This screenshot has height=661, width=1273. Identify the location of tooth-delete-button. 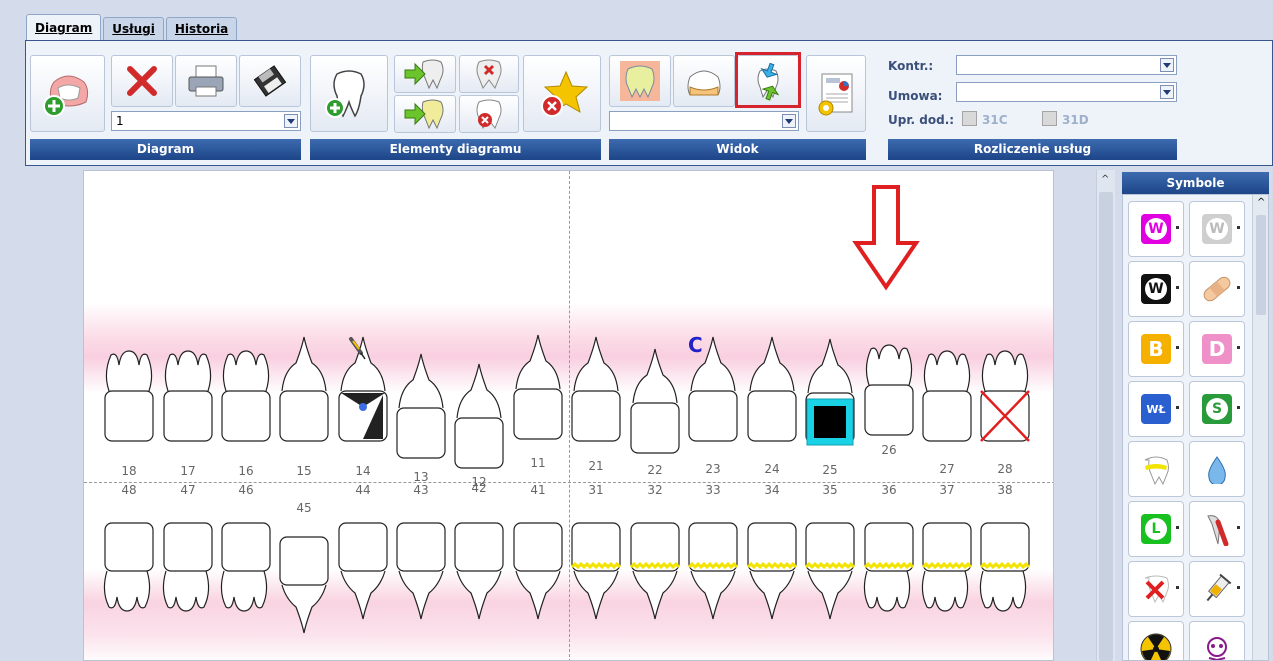
(489, 114).